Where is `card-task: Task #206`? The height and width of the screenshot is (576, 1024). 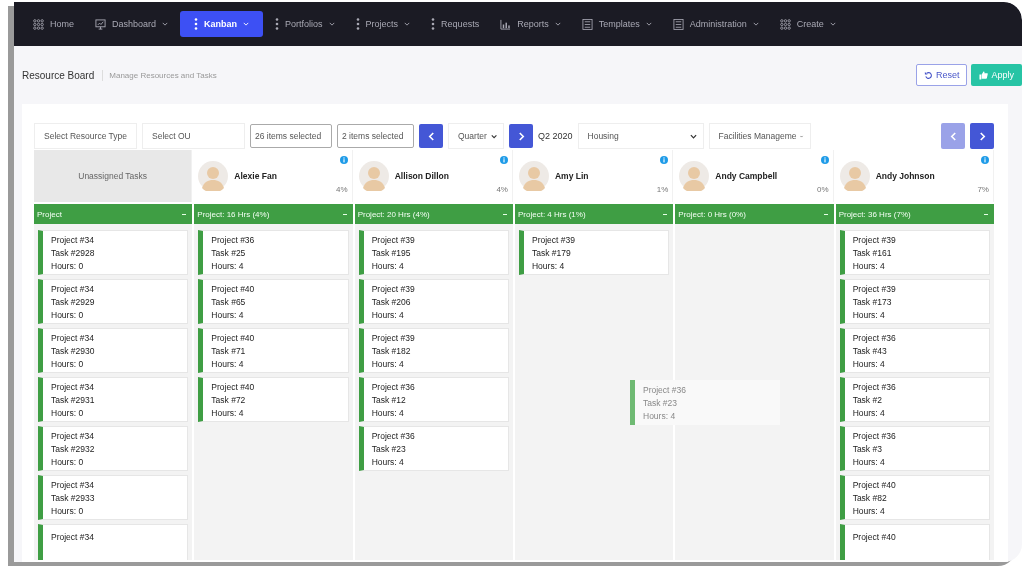
card-task: Task #206 is located at coordinates (391, 301).